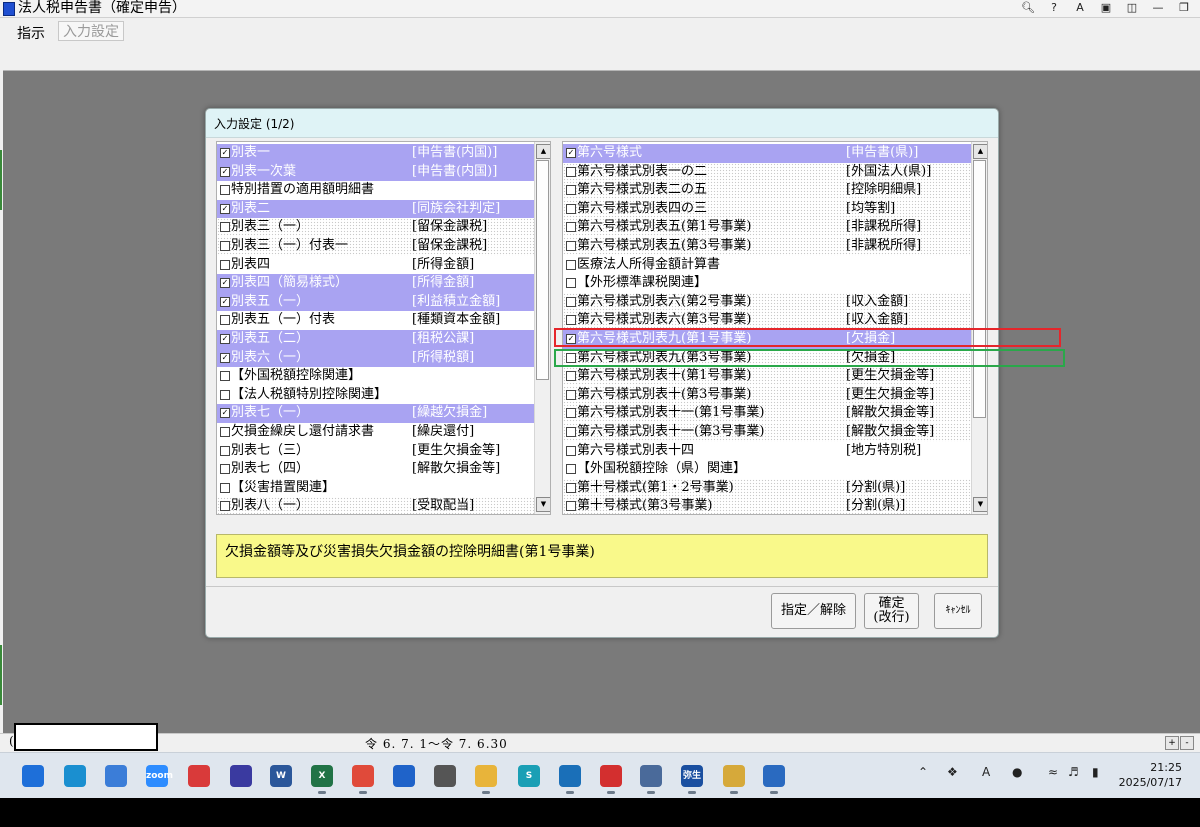  I want to click on zoom-in-icon: +, so click(1172, 743).